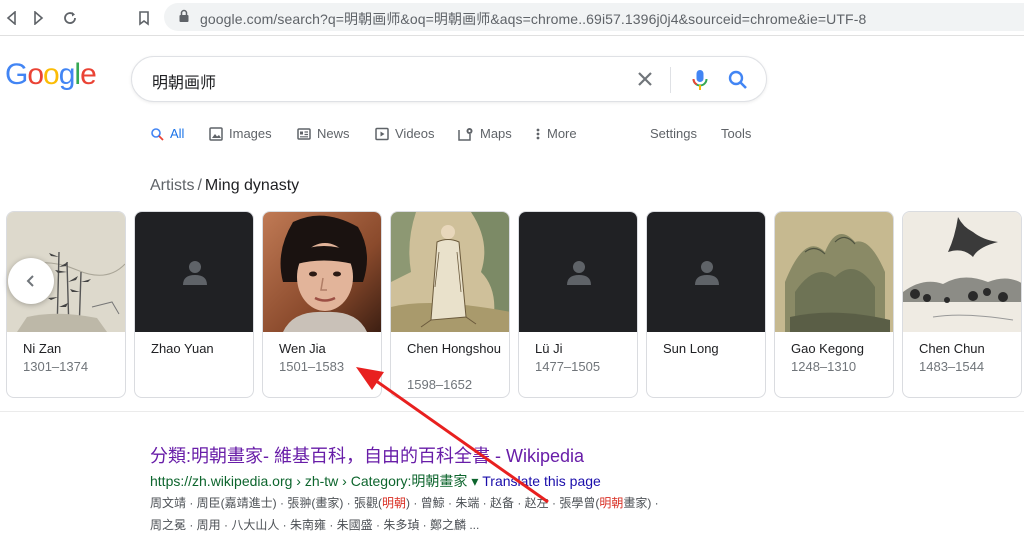 This screenshot has width=1024, height=543. I want to click on artist-name: Chen Chun, so click(952, 348).